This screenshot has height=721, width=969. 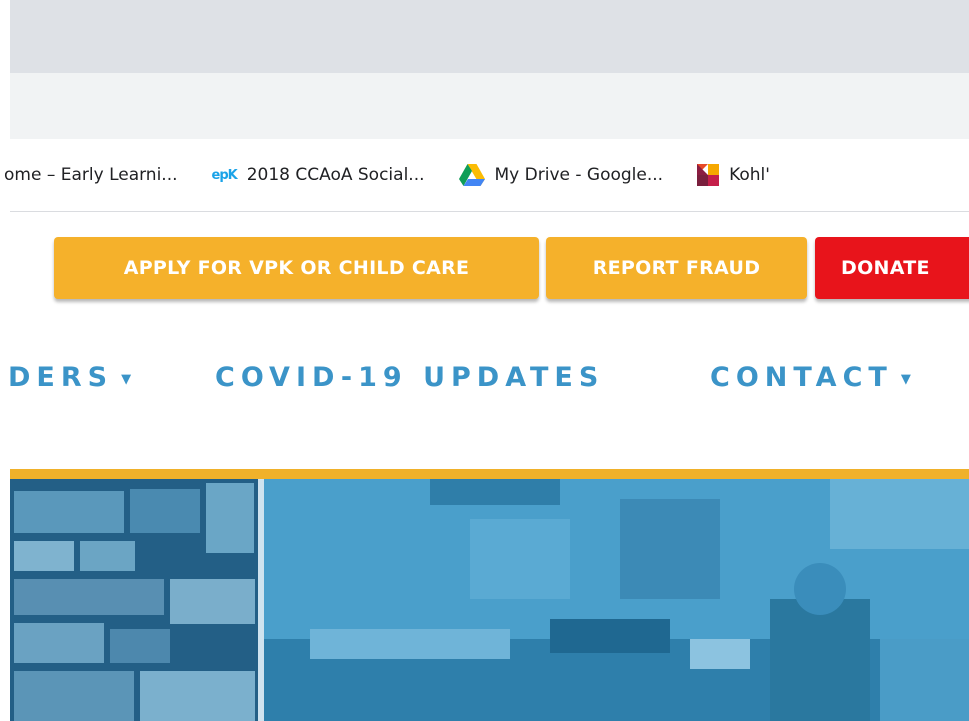 I want to click on report-fraud-button: REPORT FRAUD, so click(x=676, y=268).